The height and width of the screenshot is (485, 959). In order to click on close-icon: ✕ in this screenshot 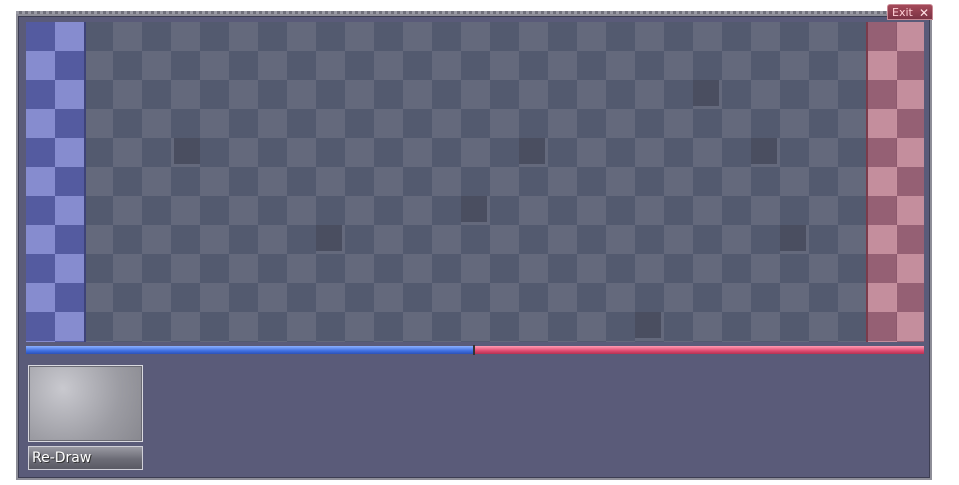, I will do `click(923, 13)`.